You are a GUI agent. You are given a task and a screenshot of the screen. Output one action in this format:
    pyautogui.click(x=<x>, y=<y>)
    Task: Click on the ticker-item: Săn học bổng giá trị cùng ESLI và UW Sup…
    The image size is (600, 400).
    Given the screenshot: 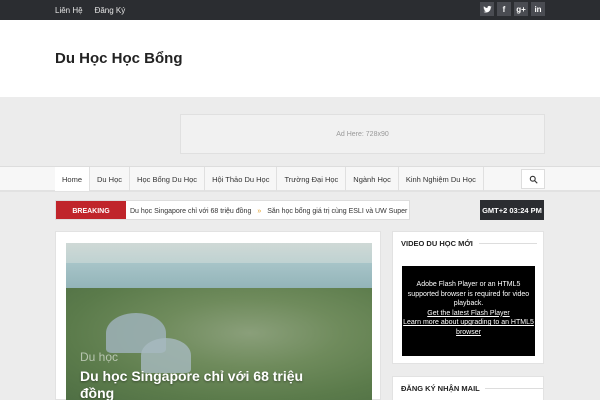 What is the action you would take?
    pyautogui.click(x=337, y=211)
    